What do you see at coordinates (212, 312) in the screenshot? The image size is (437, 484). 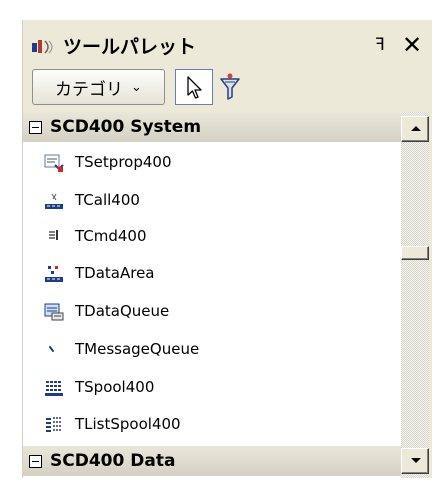 I see `list-item: TDataQueue` at bounding box center [212, 312].